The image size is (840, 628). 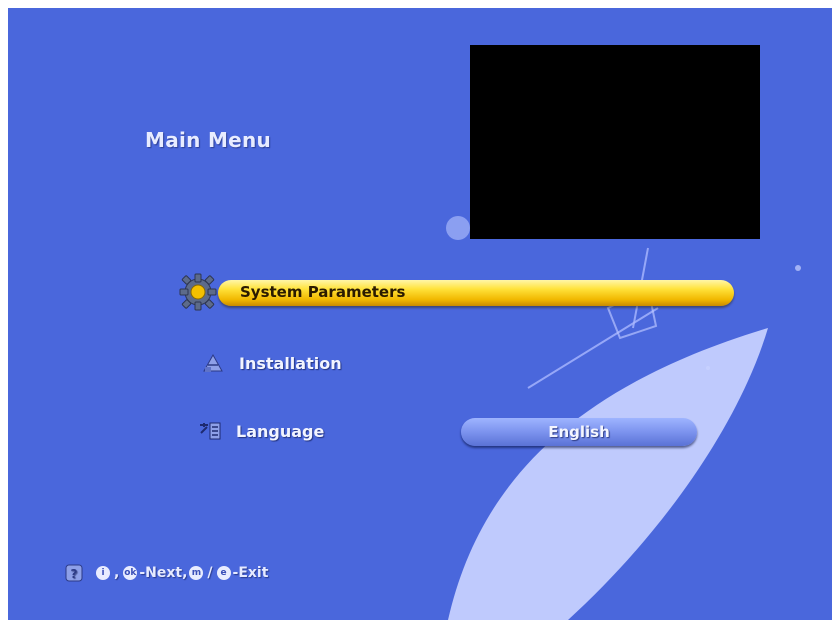 I want to click on help-icon: ?, so click(x=74, y=573).